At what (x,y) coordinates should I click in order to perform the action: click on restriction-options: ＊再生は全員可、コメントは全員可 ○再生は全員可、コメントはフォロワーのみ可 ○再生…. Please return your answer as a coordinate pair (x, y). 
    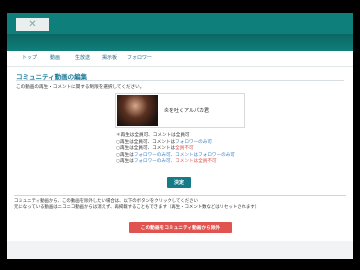
    Looking at the image, I should click on (175, 149).